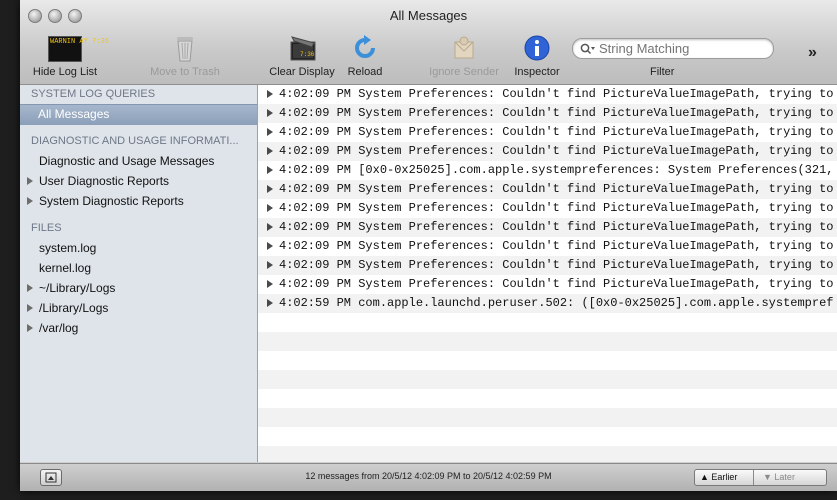  I want to click on inspector-label: Inspector, so click(537, 72).